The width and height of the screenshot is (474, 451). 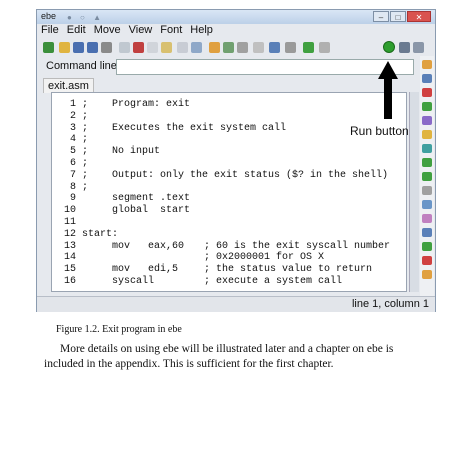 I want to click on vertical-scrollbar, so click(x=414, y=192).